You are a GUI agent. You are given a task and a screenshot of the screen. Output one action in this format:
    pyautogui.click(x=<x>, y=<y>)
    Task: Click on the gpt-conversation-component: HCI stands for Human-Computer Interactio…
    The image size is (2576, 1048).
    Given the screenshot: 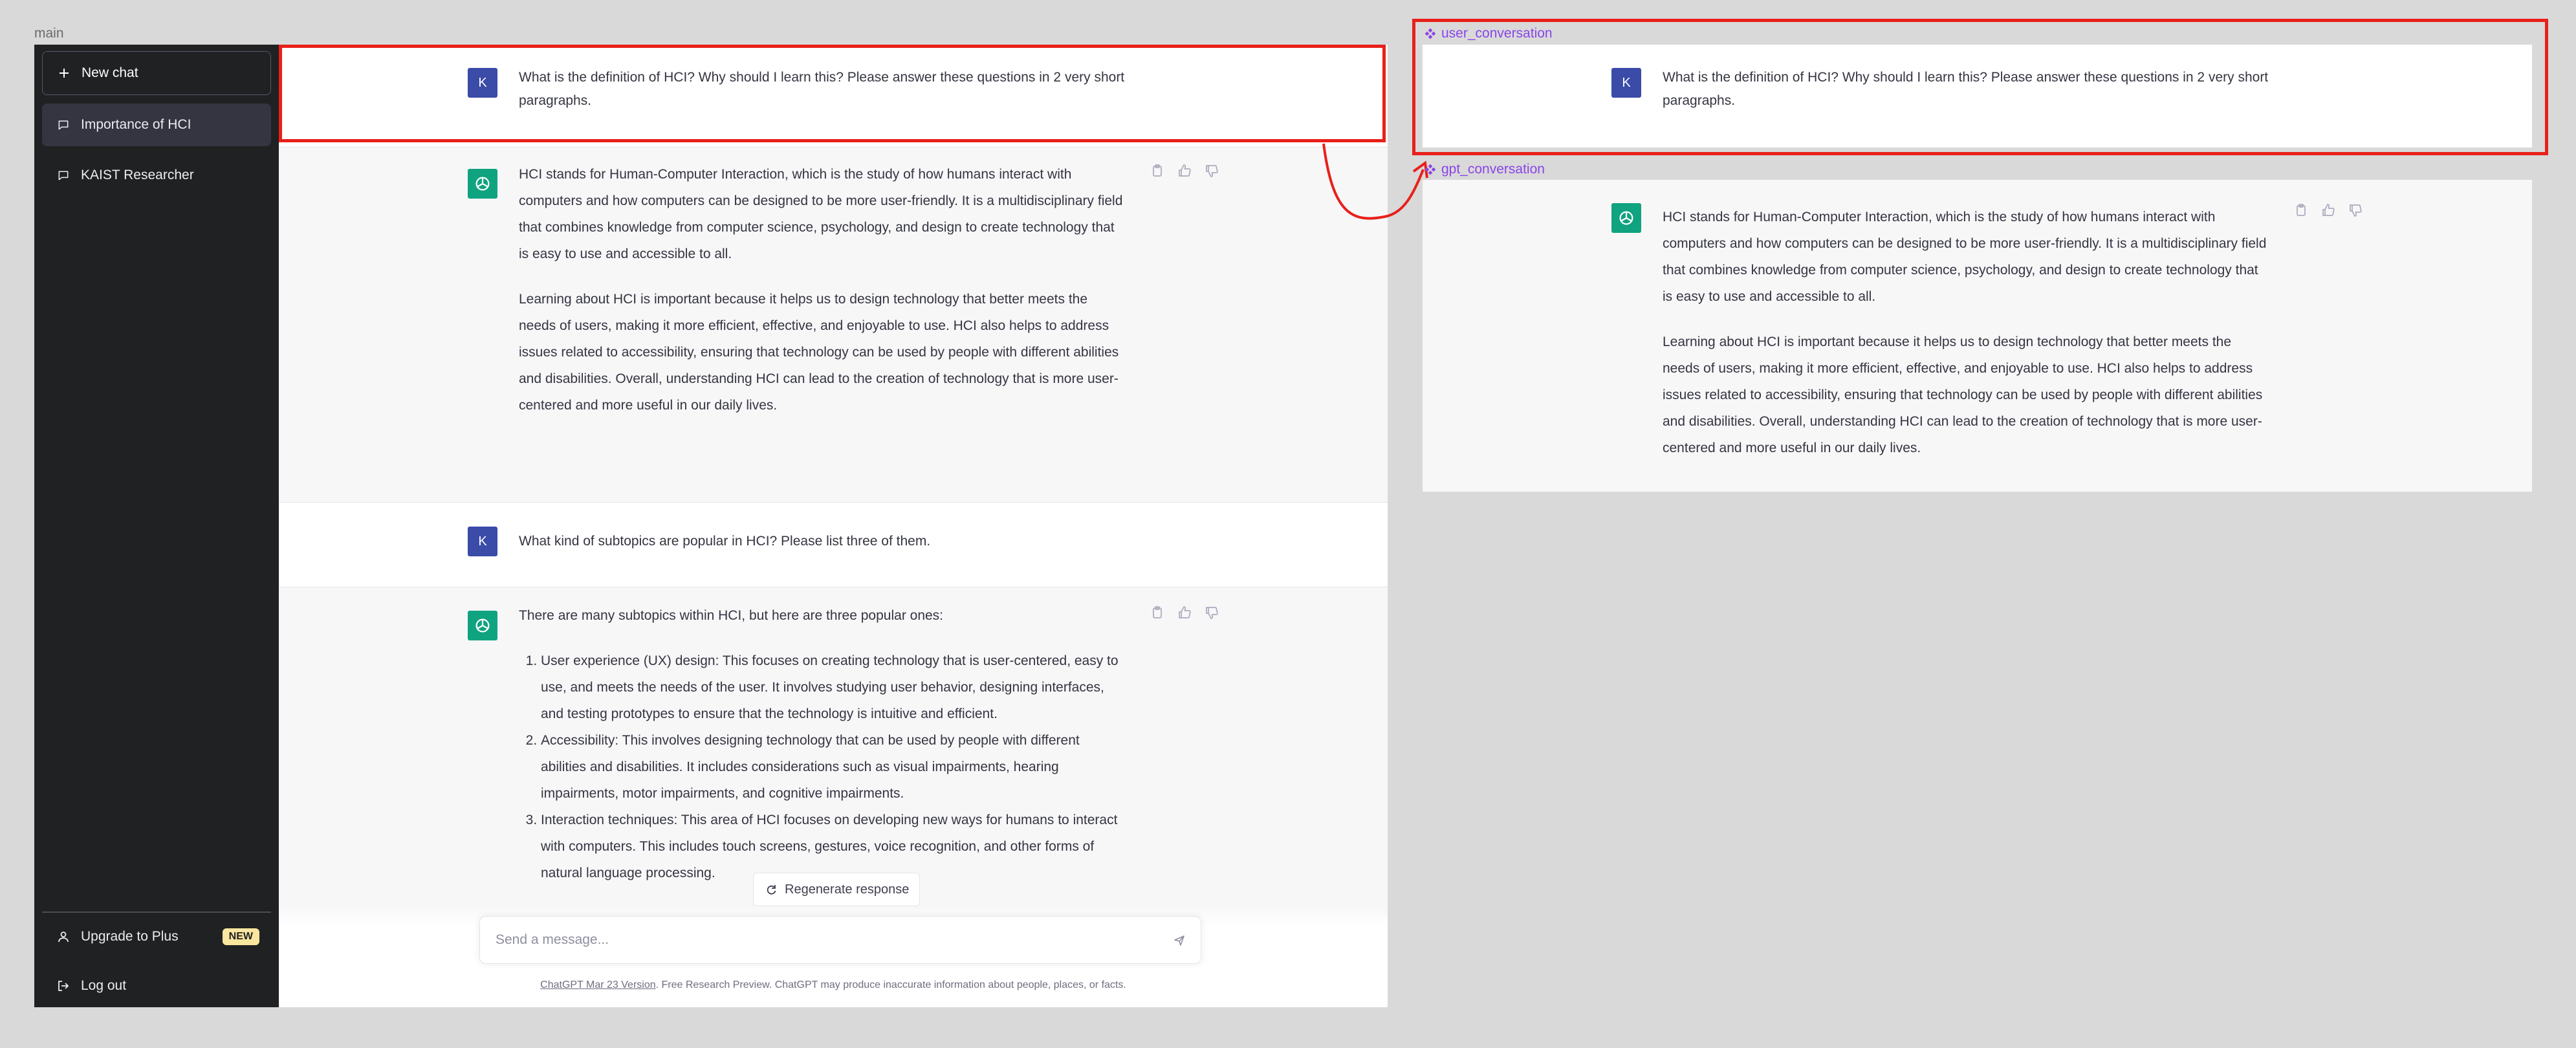 What is the action you would take?
    pyautogui.click(x=1977, y=336)
    